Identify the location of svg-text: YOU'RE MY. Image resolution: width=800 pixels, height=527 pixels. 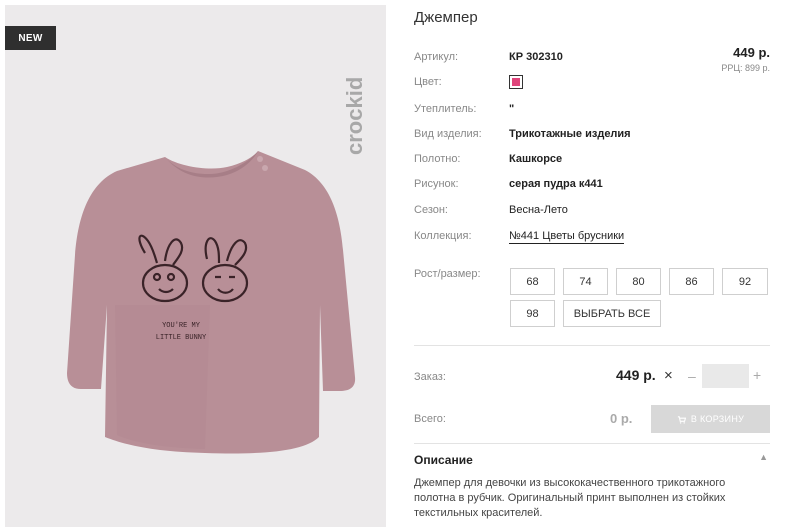
(181, 326).